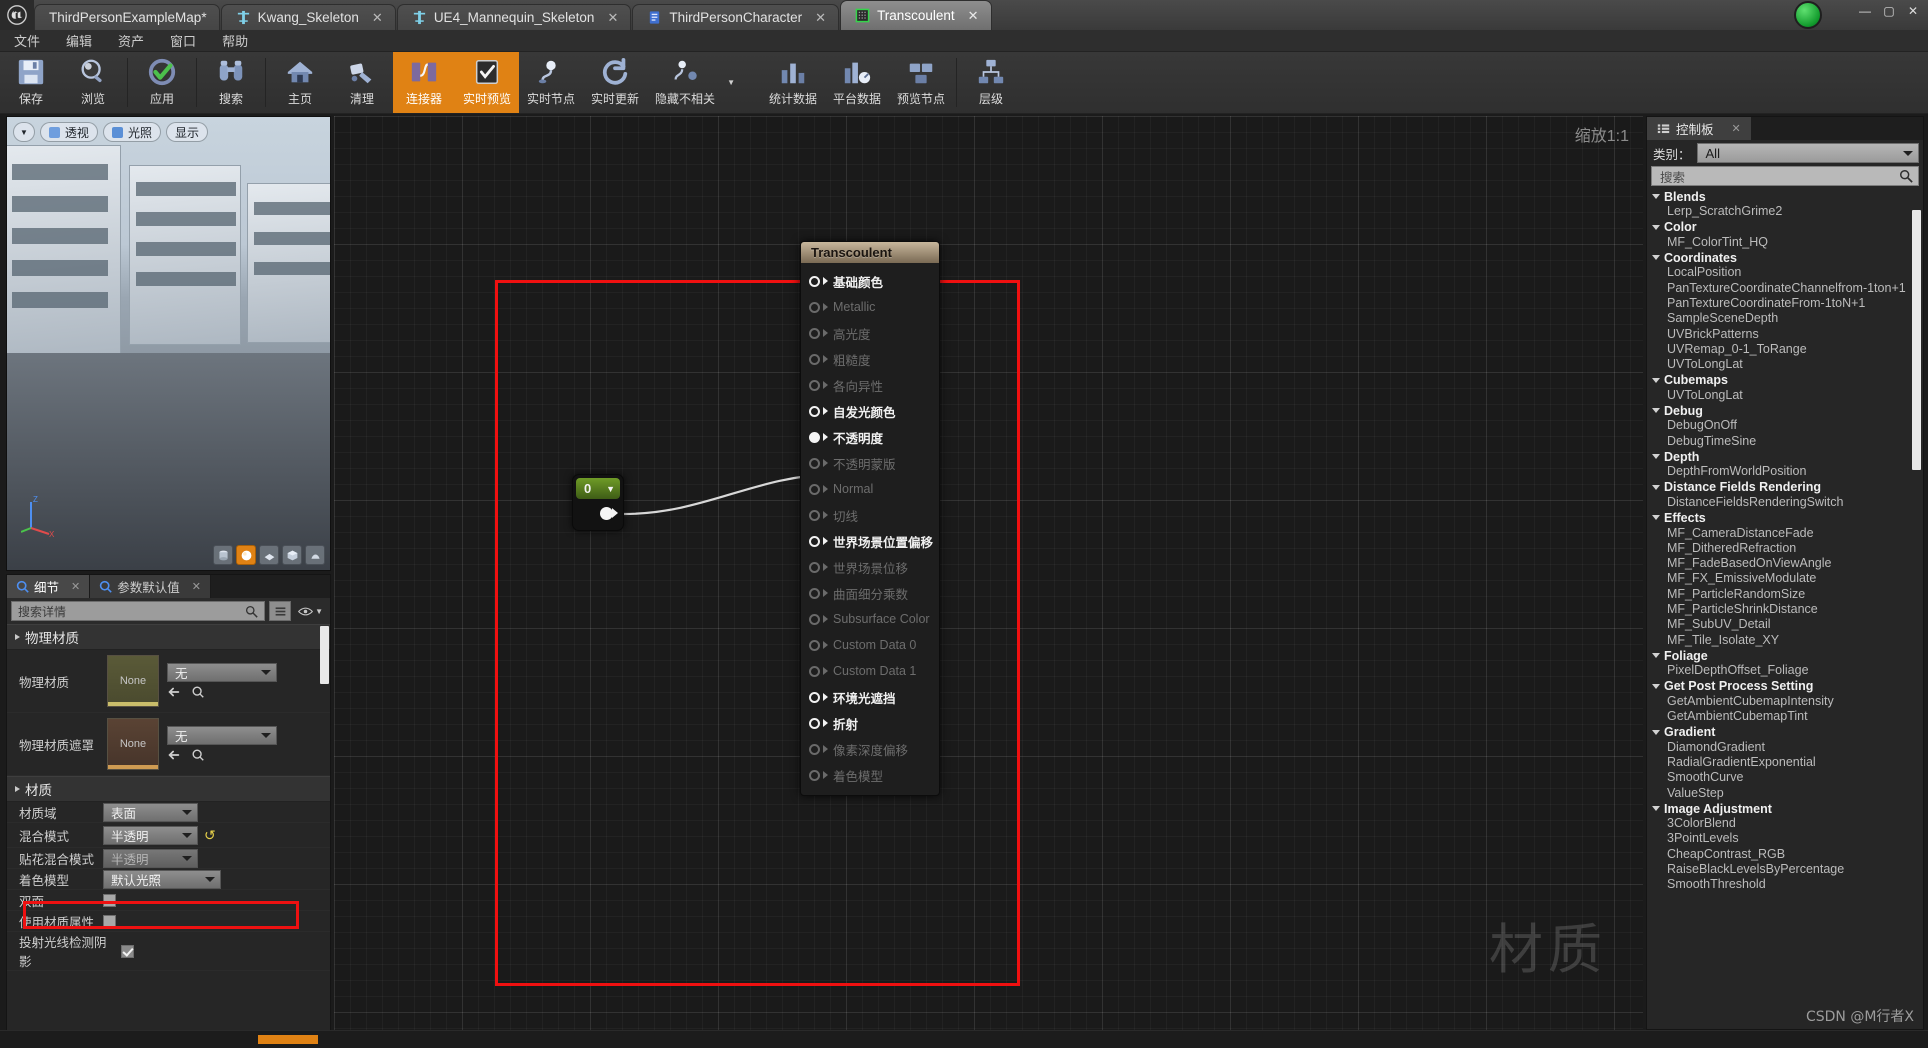 Image resolution: width=1928 pixels, height=1048 pixels. What do you see at coordinates (1785, 176) in the screenshot?
I see `palette-search-input: 搜索` at bounding box center [1785, 176].